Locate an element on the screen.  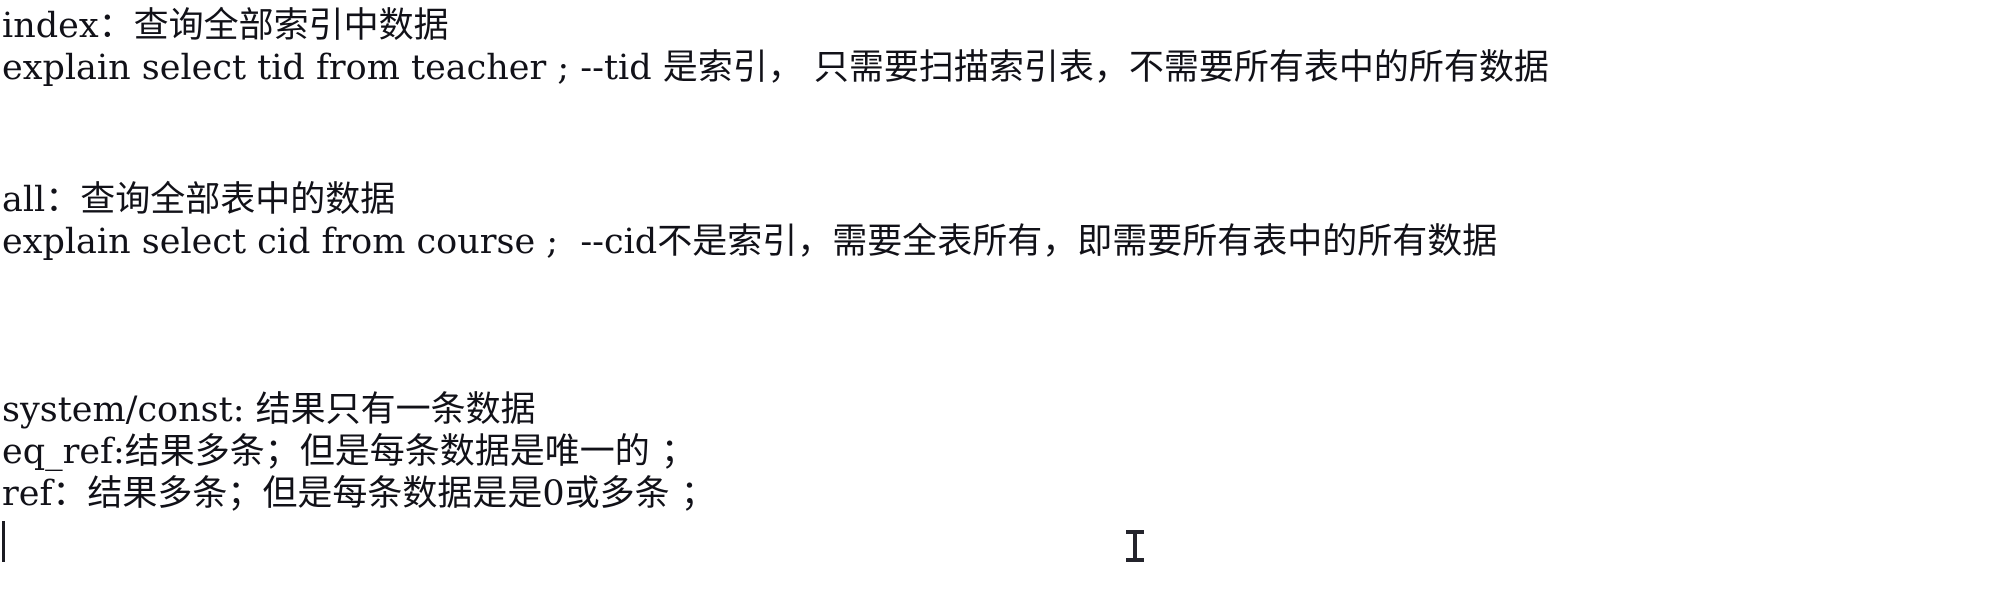
text-line-system-const: system/const: 结果只有一条数据 is located at coordinates (269, 410).